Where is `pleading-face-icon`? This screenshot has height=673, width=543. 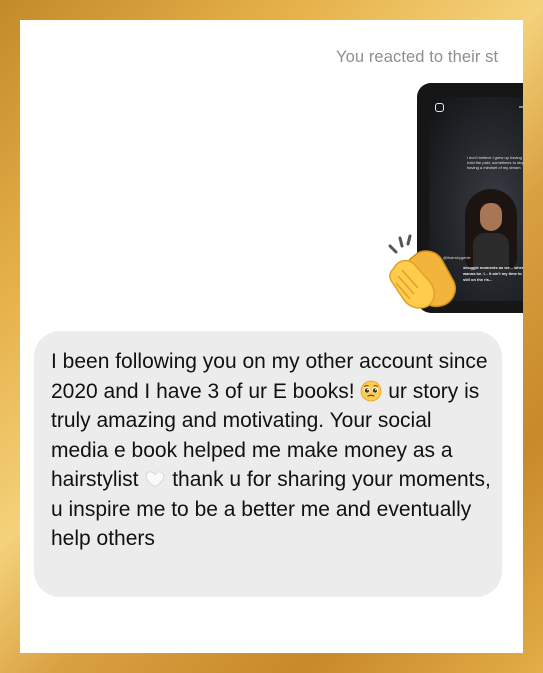
pleading-face-icon is located at coordinates (371, 390).